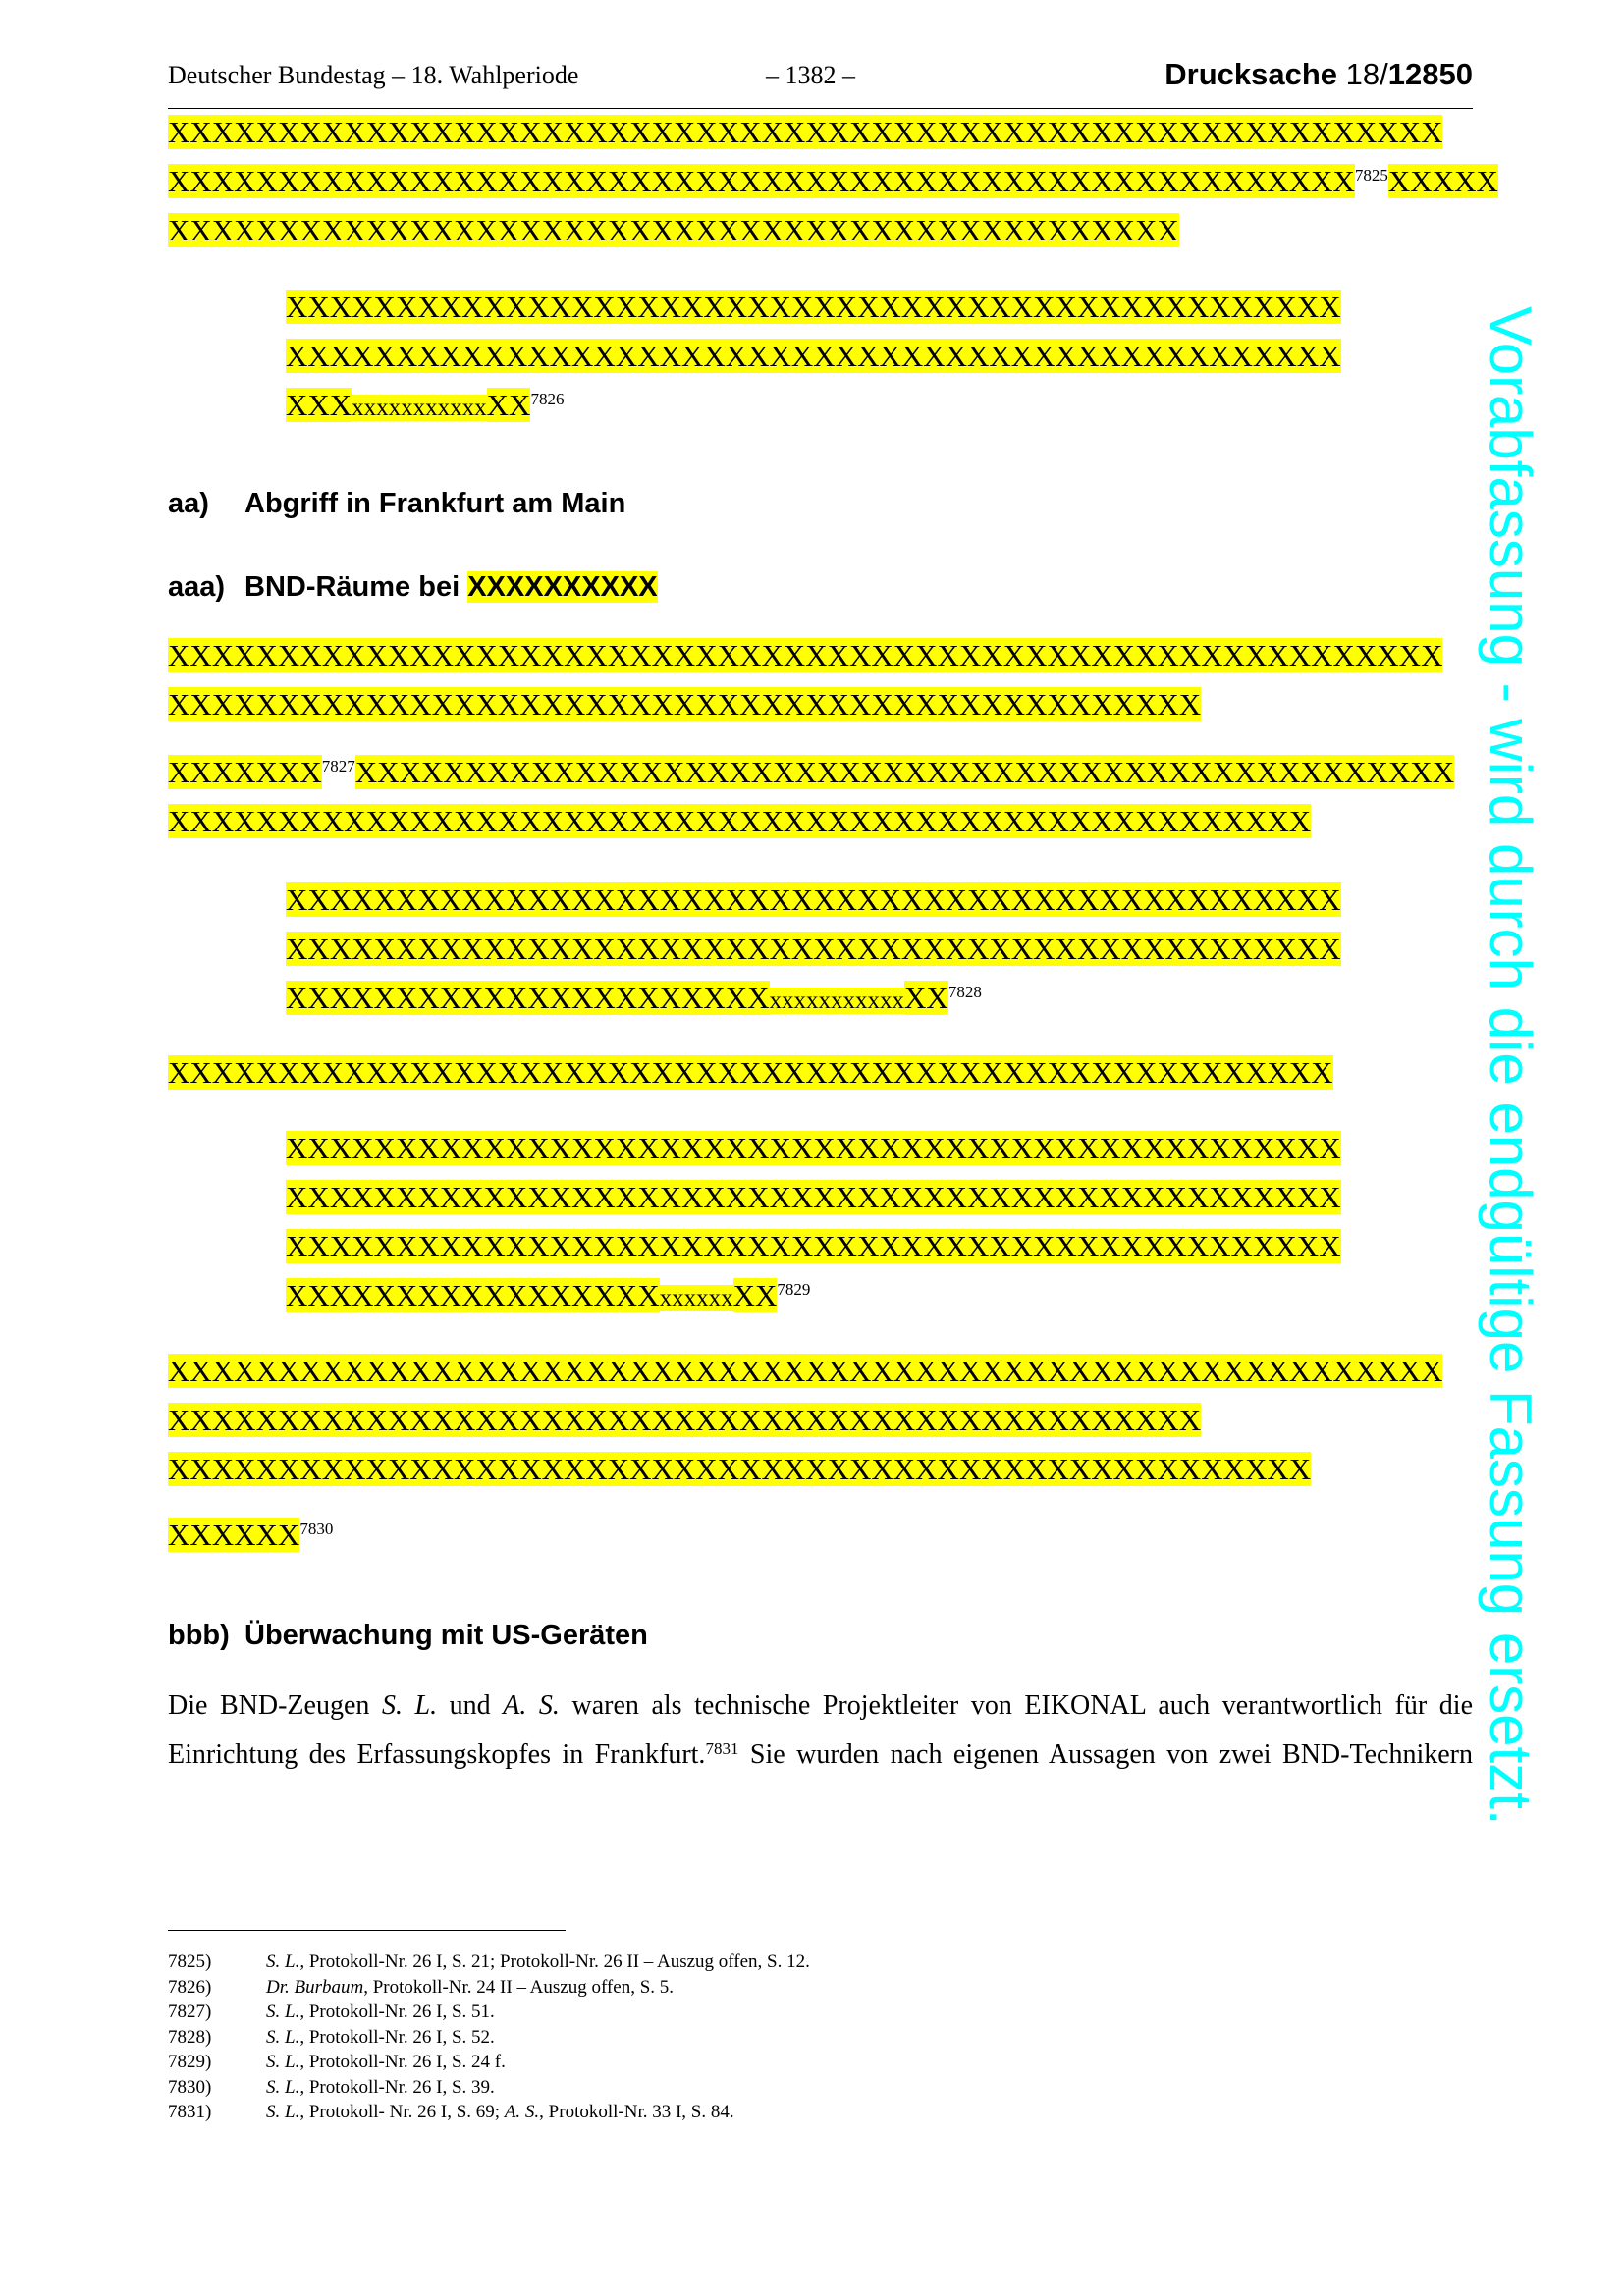  Describe the element at coordinates (316, 1529) in the screenshot. I see `footnote-ref: 7830` at that location.